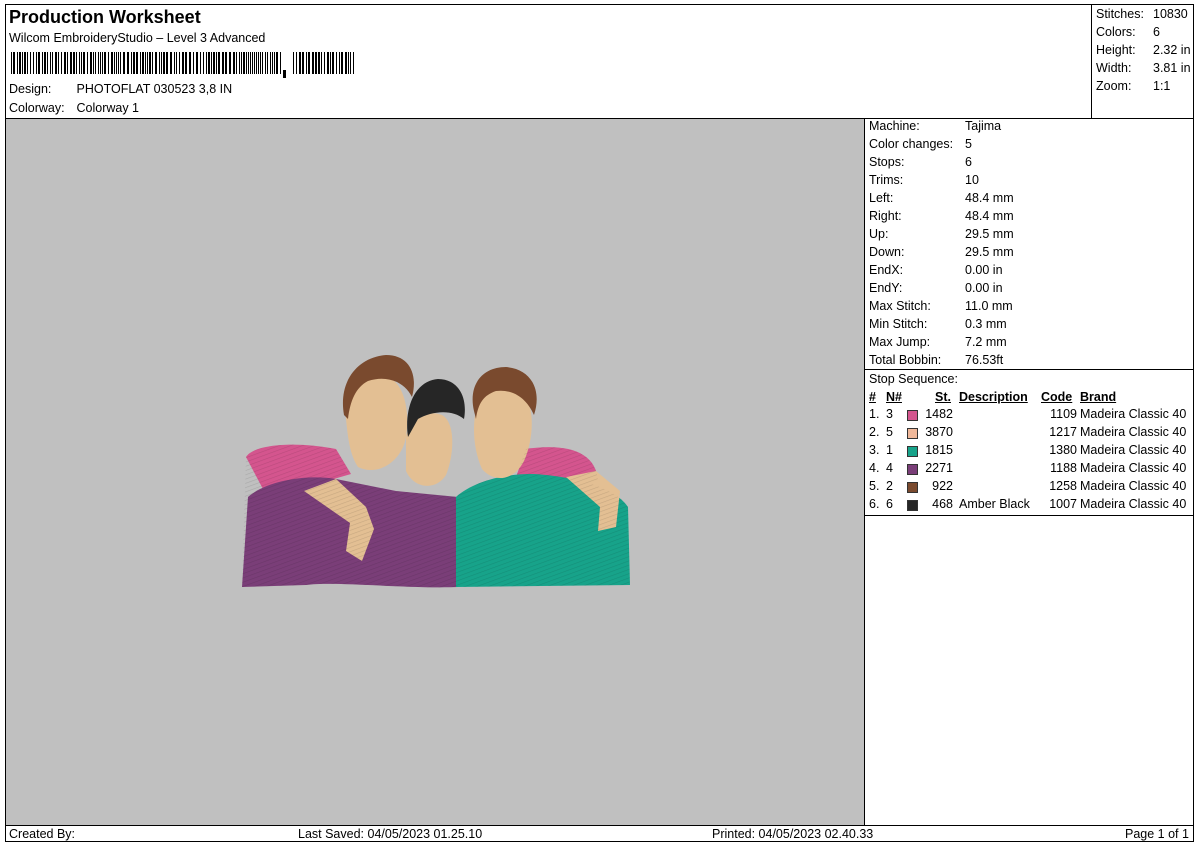 The width and height of the screenshot is (1200, 848). I want to click on machine-info-label: Machine:, so click(894, 126).